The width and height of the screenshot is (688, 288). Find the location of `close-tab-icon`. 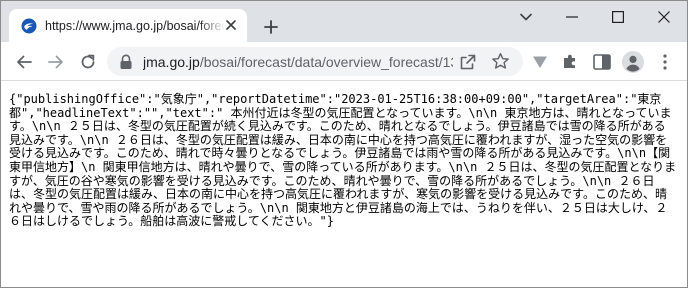

close-tab-icon is located at coordinates (231, 25).